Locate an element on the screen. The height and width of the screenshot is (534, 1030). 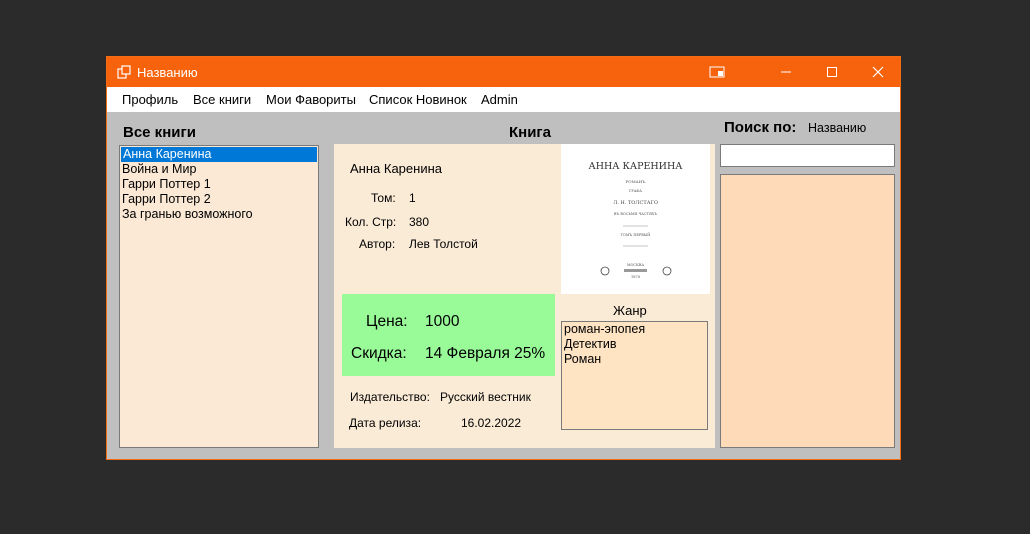
cover-line: ГРАФА is located at coordinates (635, 191).